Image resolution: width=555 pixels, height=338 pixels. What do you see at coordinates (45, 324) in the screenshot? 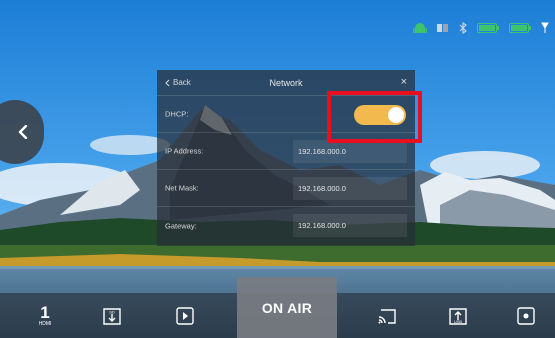
I see `input-label: HDMI` at bounding box center [45, 324].